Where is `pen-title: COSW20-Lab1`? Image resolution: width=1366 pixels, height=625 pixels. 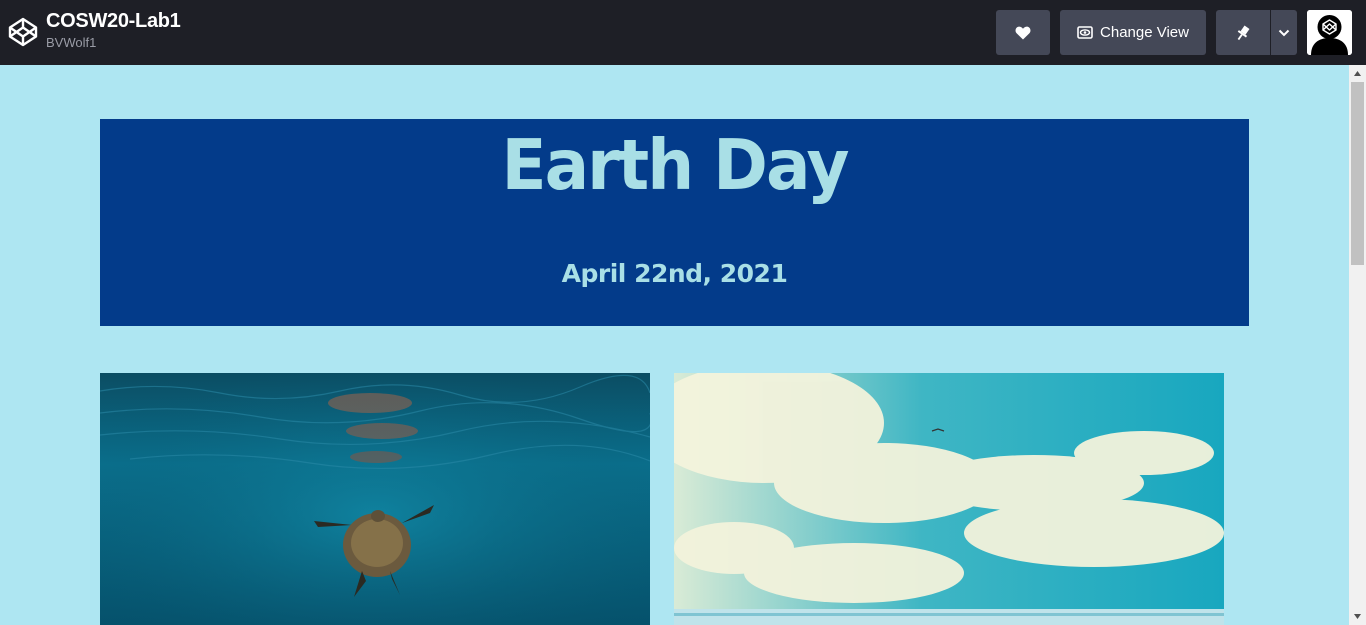 pen-title: COSW20-Lab1 is located at coordinates (113, 21).